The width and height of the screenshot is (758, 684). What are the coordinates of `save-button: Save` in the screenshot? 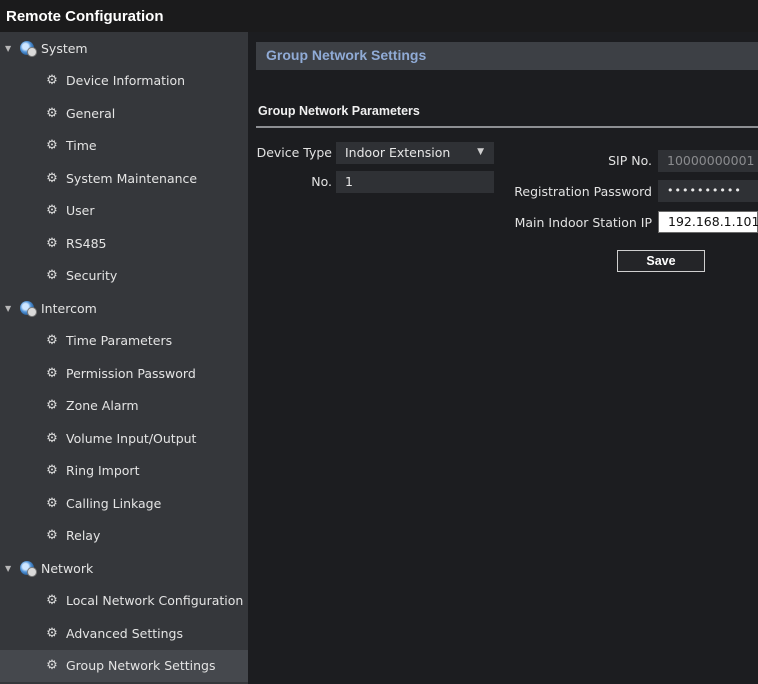 It's located at (661, 261).